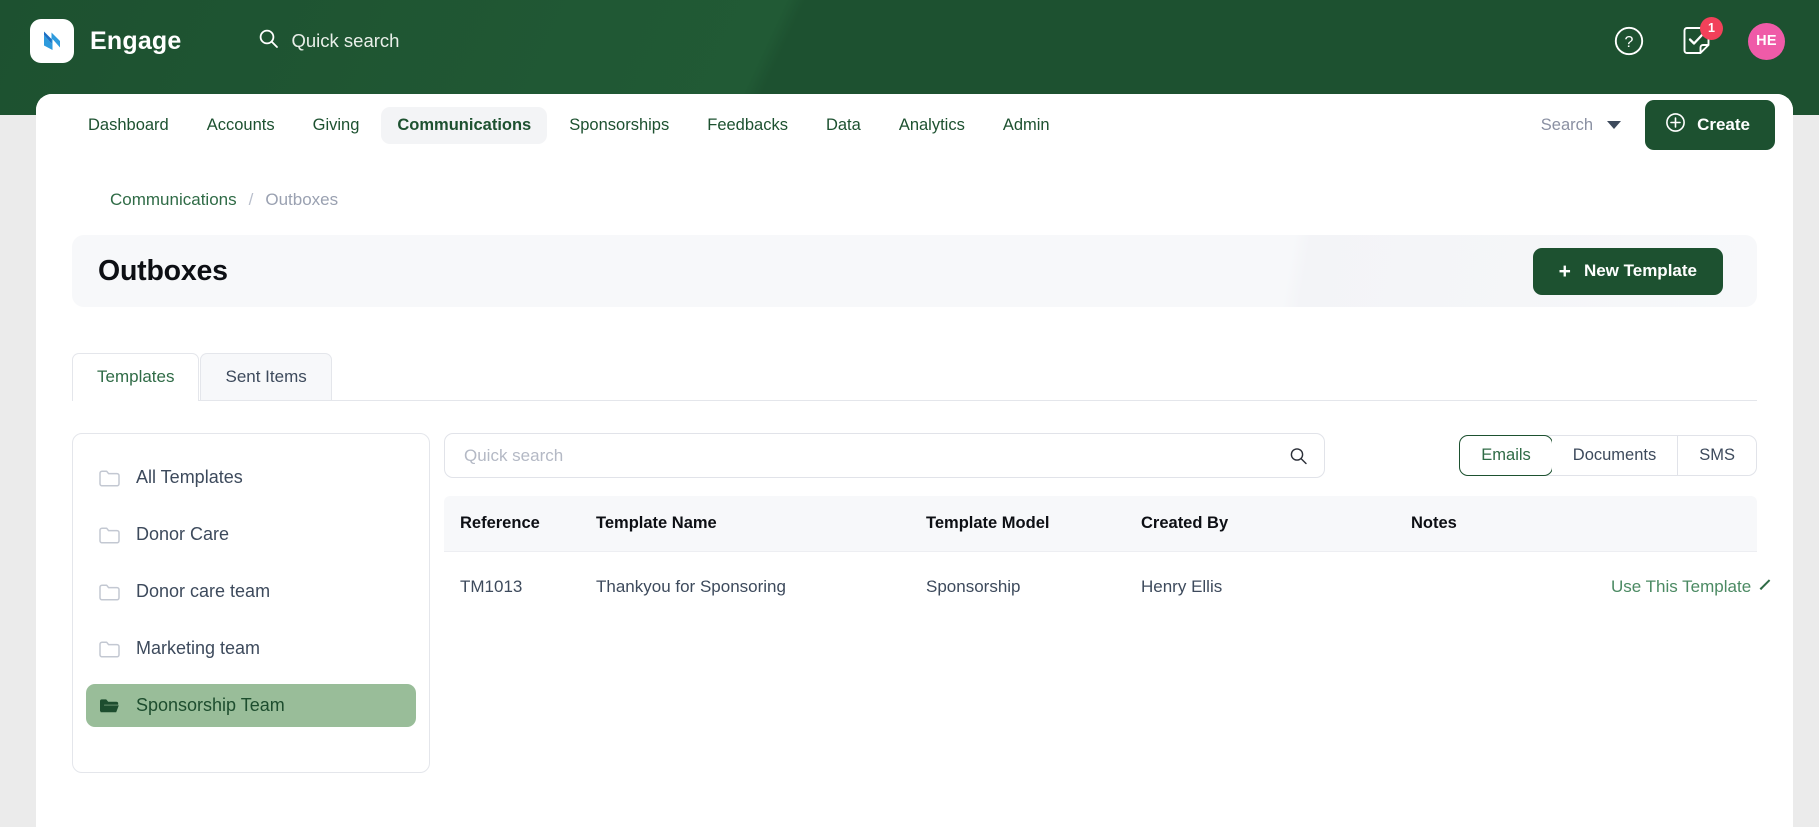 This screenshot has width=1819, height=827. What do you see at coordinates (1684, 524) in the screenshot?
I see `column-header-actions` at bounding box center [1684, 524].